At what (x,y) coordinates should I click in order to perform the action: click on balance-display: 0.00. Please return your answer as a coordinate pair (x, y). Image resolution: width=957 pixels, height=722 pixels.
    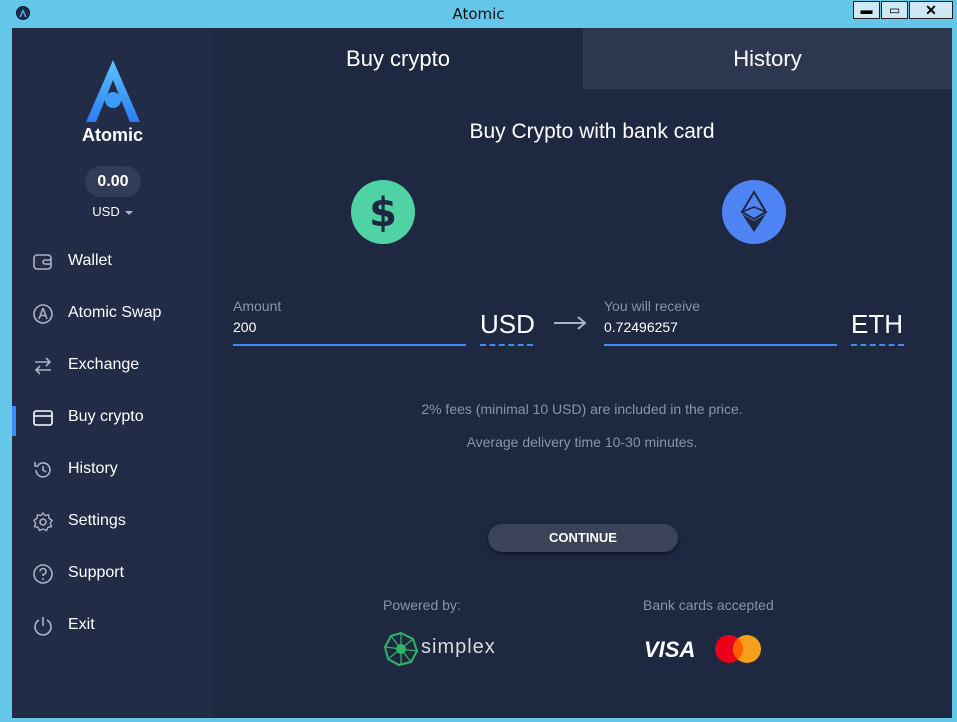
    Looking at the image, I should click on (113, 181).